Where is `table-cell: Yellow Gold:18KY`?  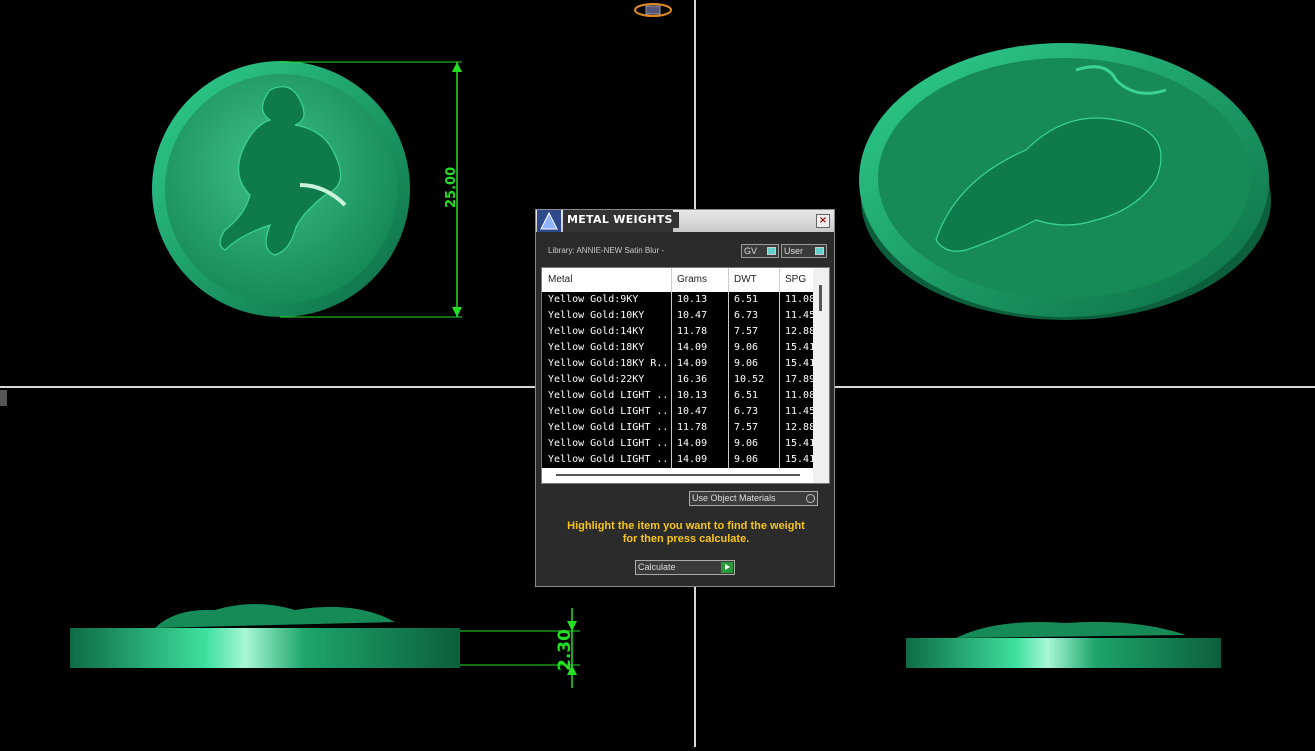 table-cell: Yellow Gold:18KY is located at coordinates (596, 347).